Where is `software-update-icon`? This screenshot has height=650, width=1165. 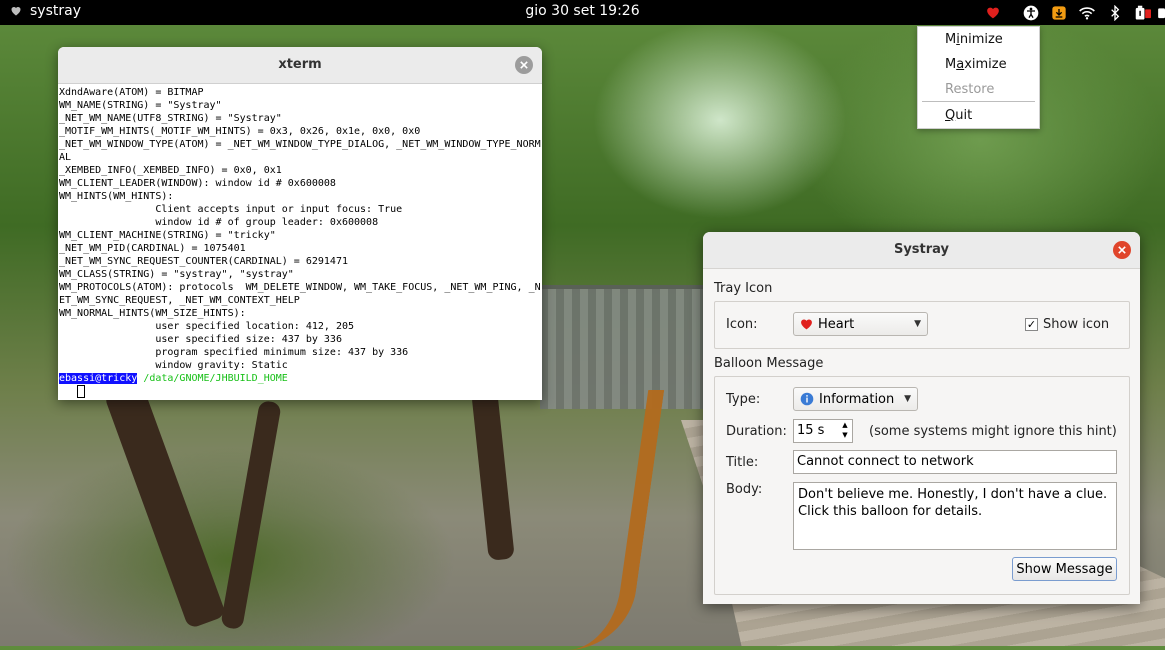
software-update-icon is located at coordinates (1059, 12).